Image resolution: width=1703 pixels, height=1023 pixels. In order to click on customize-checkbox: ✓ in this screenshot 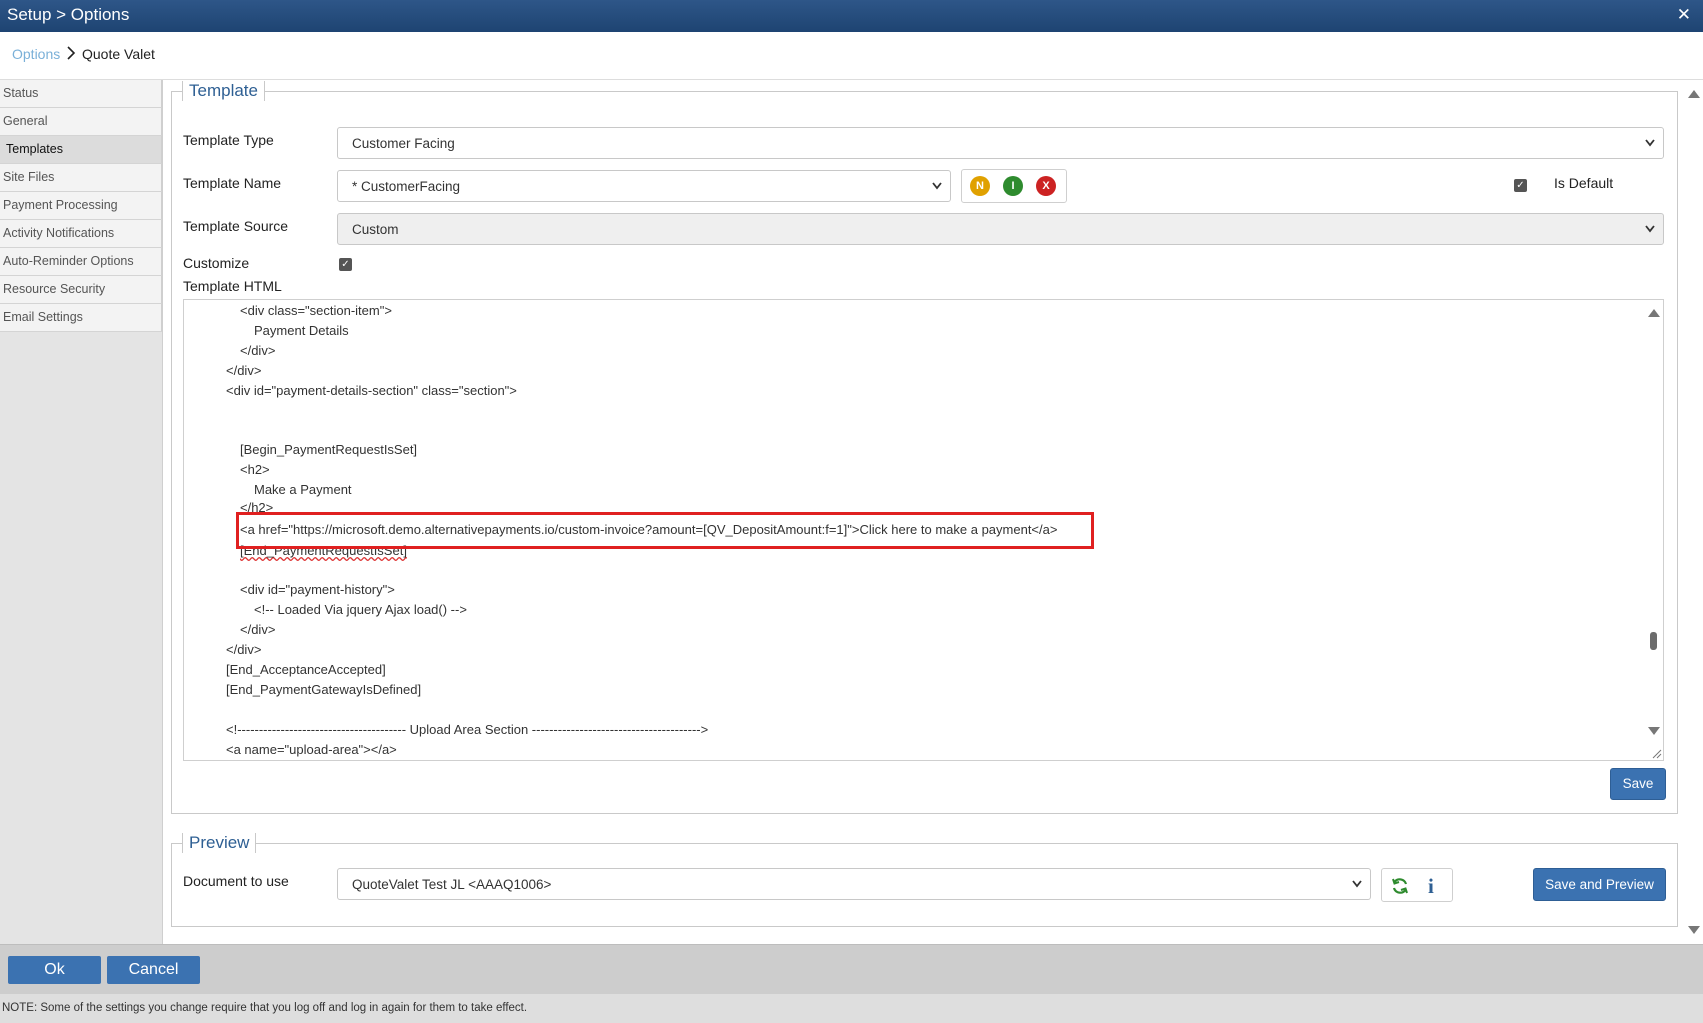, I will do `click(345, 264)`.